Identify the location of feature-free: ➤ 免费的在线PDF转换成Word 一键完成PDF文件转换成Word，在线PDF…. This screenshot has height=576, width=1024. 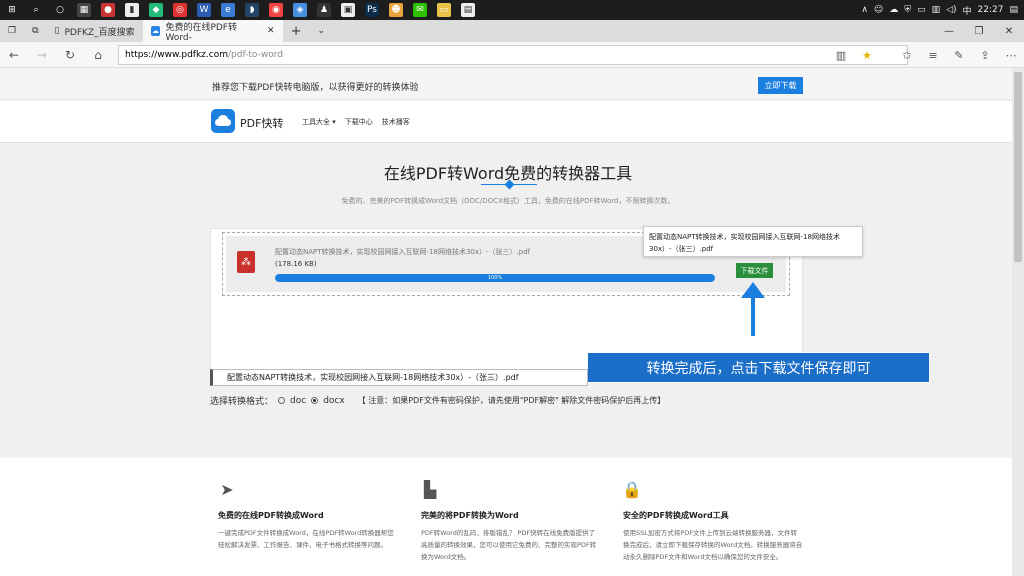
(308, 515).